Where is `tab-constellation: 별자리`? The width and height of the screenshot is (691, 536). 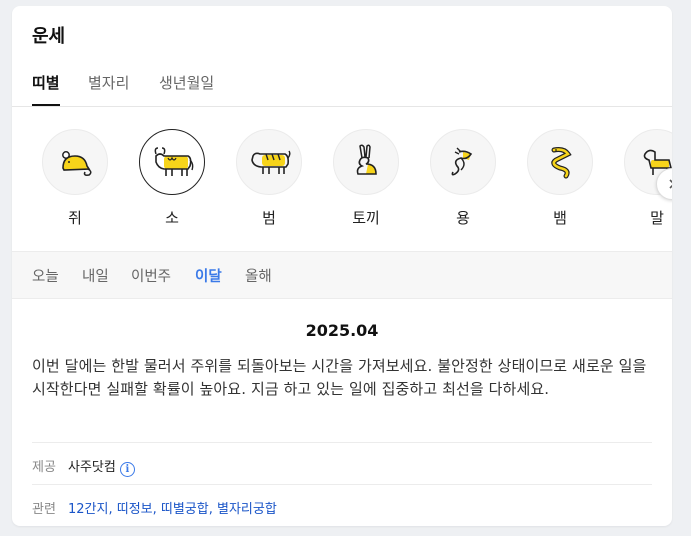 tab-constellation: 별자리 is located at coordinates (108, 82).